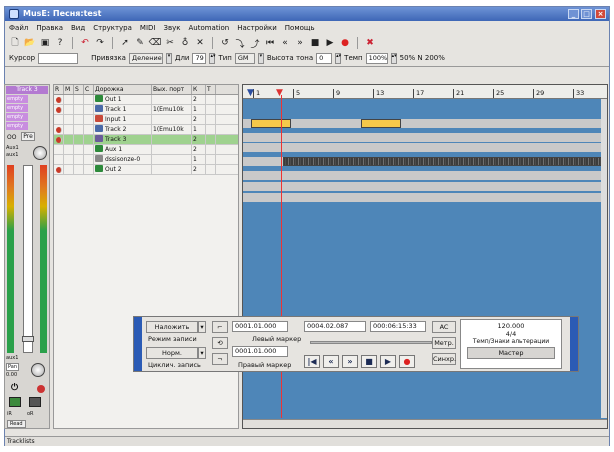  What do you see at coordinates (211, 89) in the screenshot?
I see `col-type: T` at bounding box center [211, 89].